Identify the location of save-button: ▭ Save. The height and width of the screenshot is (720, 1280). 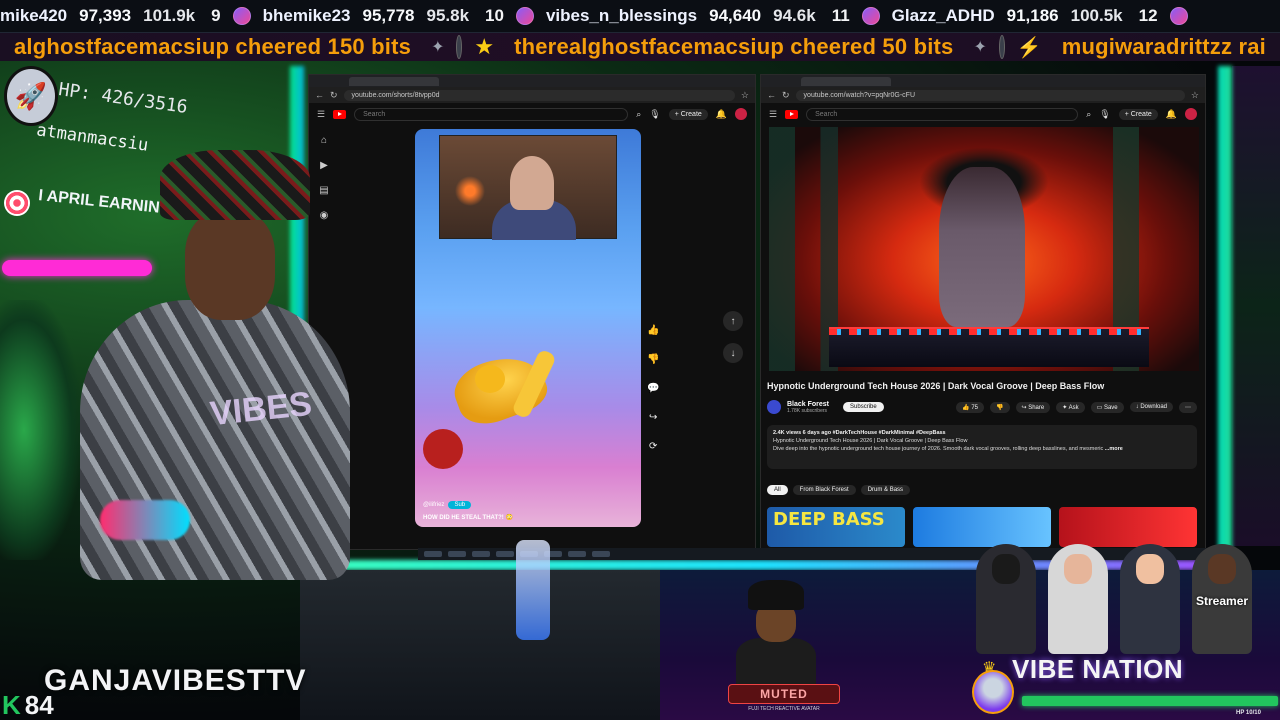
(1107, 407).